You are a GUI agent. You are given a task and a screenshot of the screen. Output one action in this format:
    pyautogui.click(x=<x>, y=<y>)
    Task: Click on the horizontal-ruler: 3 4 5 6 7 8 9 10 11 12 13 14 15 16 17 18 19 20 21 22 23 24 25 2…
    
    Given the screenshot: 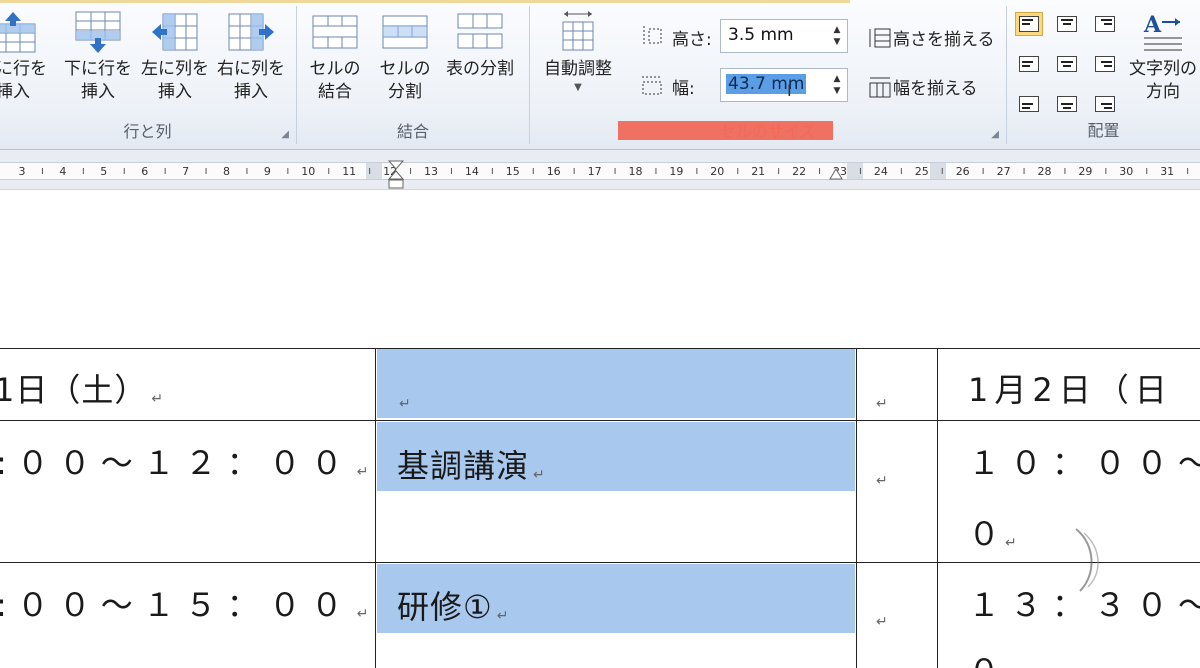 What is the action you would take?
    pyautogui.click(x=600, y=170)
    